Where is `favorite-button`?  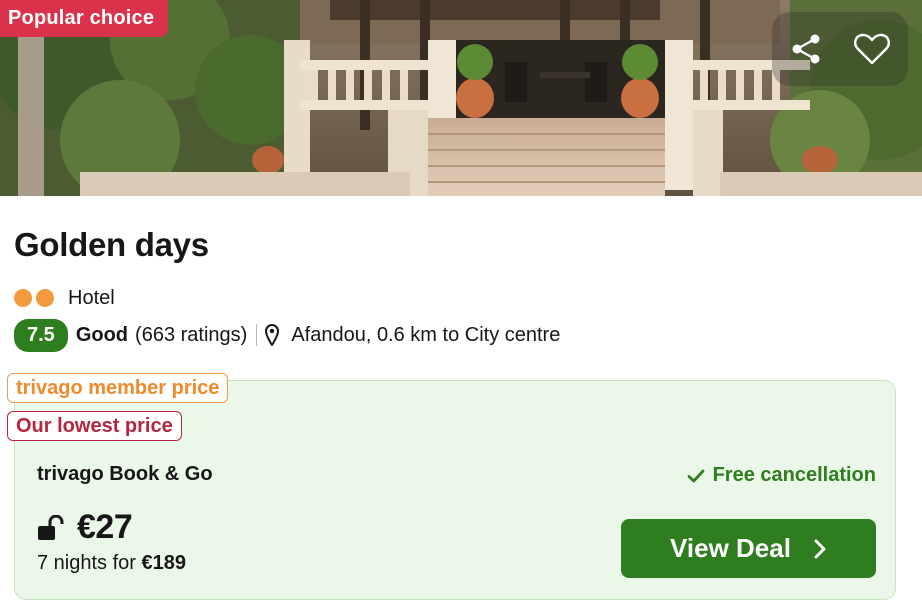
favorite-button is located at coordinates (872, 49).